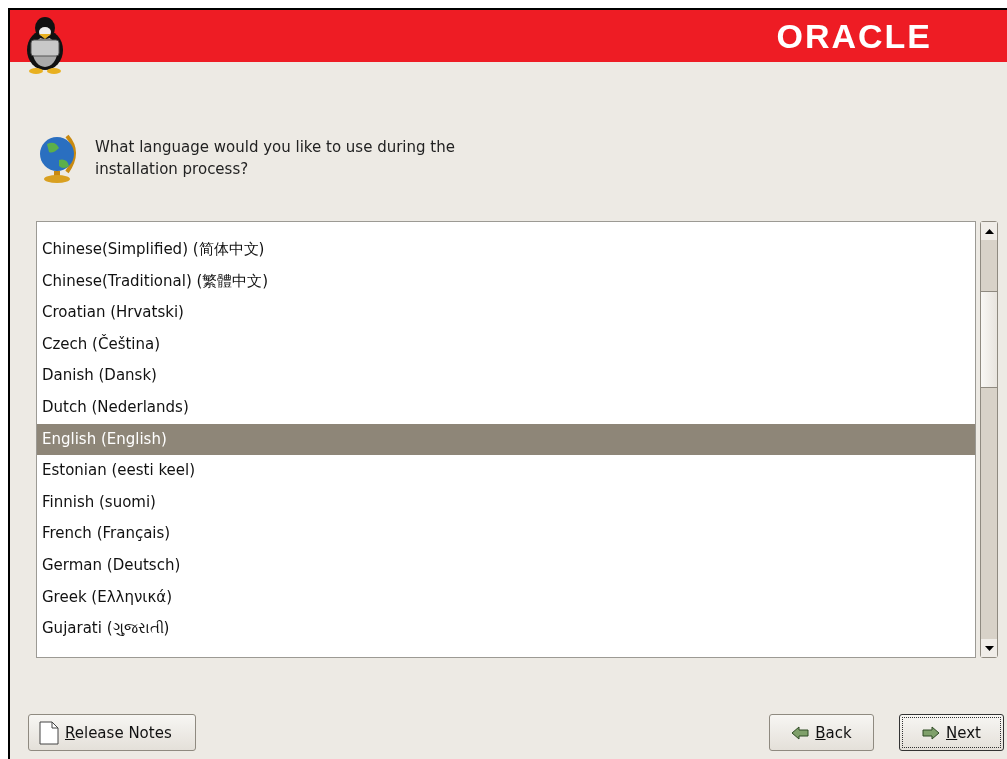 Image resolution: width=1007 pixels, height=759 pixels. Describe the element at coordinates (506, 629) in the screenshot. I see `language-item: Gujarati (ગુજરાતી)` at that location.